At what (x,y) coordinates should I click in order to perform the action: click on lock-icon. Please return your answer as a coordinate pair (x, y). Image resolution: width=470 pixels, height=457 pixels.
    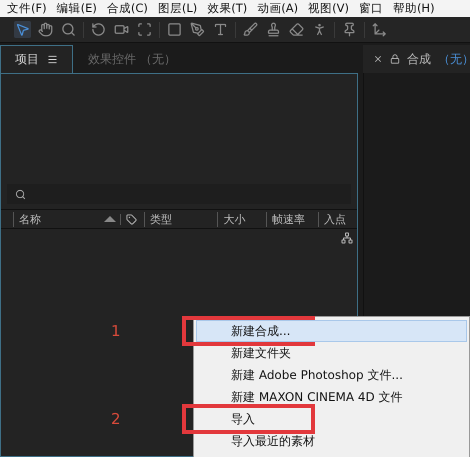
    Looking at the image, I should click on (395, 59).